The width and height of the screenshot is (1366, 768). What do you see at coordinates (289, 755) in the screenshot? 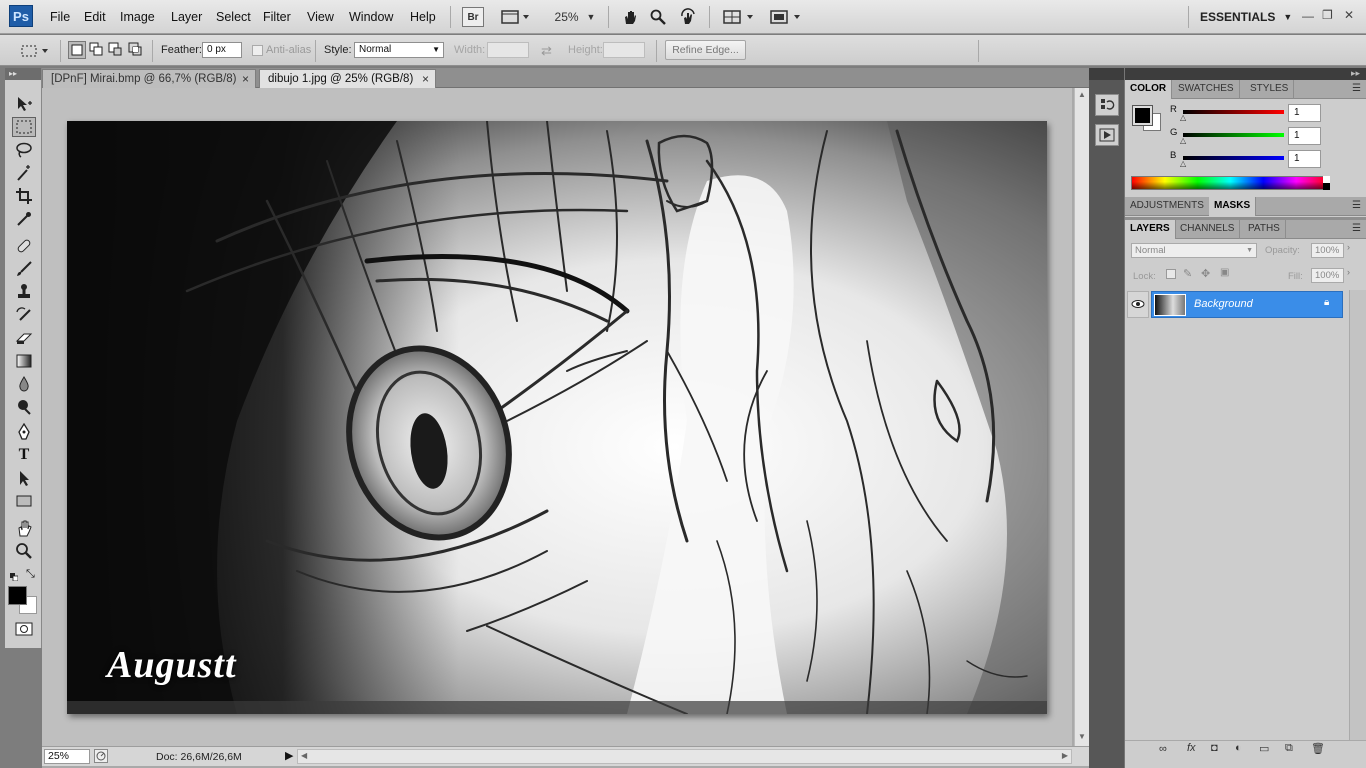
I see `status-menu-arrow-icon: ▶` at bounding box center [289, 755].